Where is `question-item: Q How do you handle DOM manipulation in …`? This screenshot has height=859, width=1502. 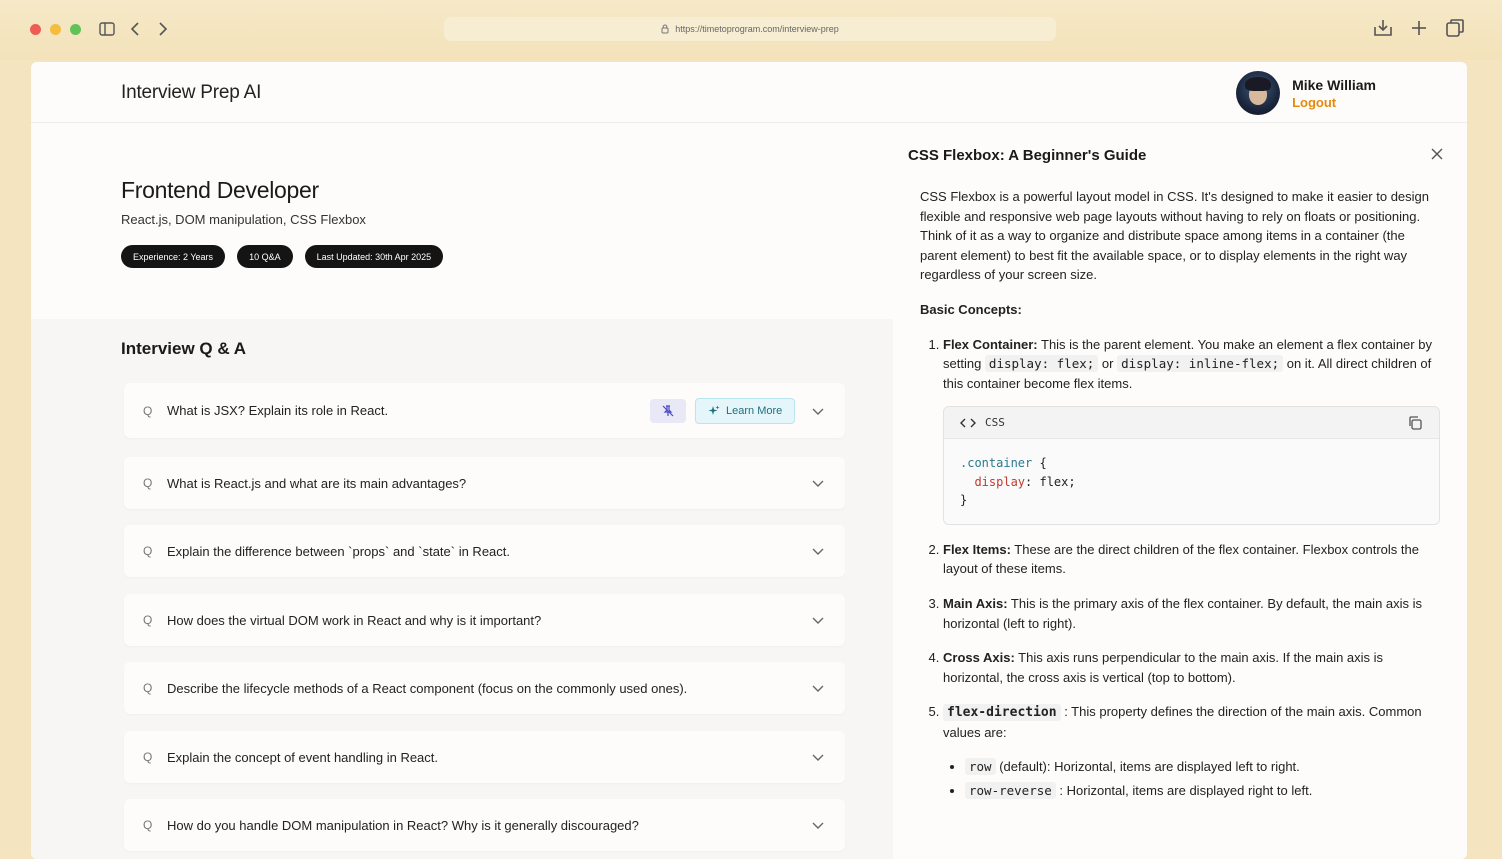
question-item: Q How do you handle DOM manipulation in … is located at coordinates (484, 825).